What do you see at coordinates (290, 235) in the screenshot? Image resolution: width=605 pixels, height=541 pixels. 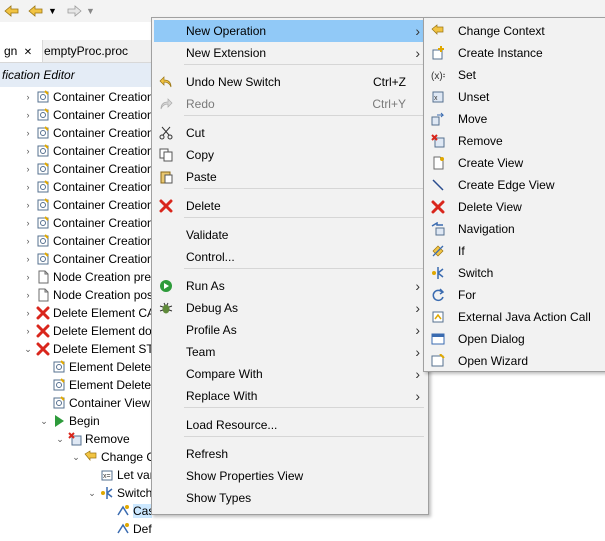 I see `menu-item-validate: Validate` at bounding box center [290, 235].